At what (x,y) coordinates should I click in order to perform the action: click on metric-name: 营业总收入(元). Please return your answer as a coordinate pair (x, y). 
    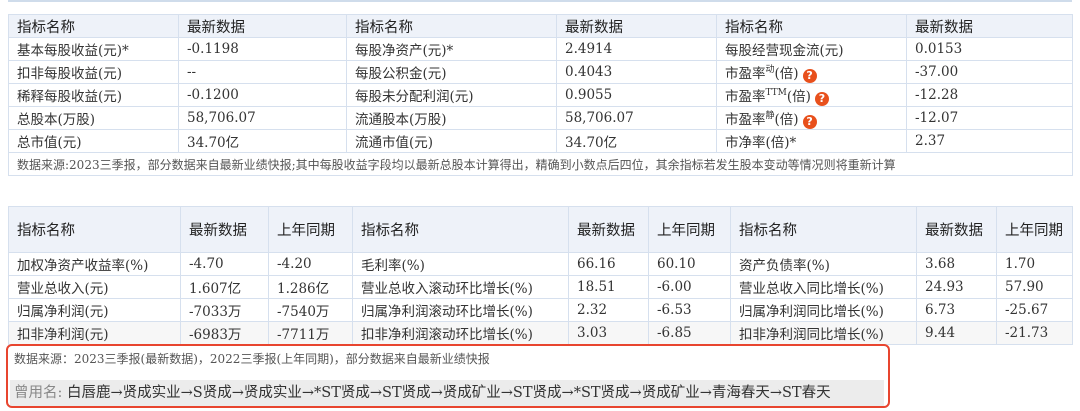
    Looking at the image, I should click on (94, 287).